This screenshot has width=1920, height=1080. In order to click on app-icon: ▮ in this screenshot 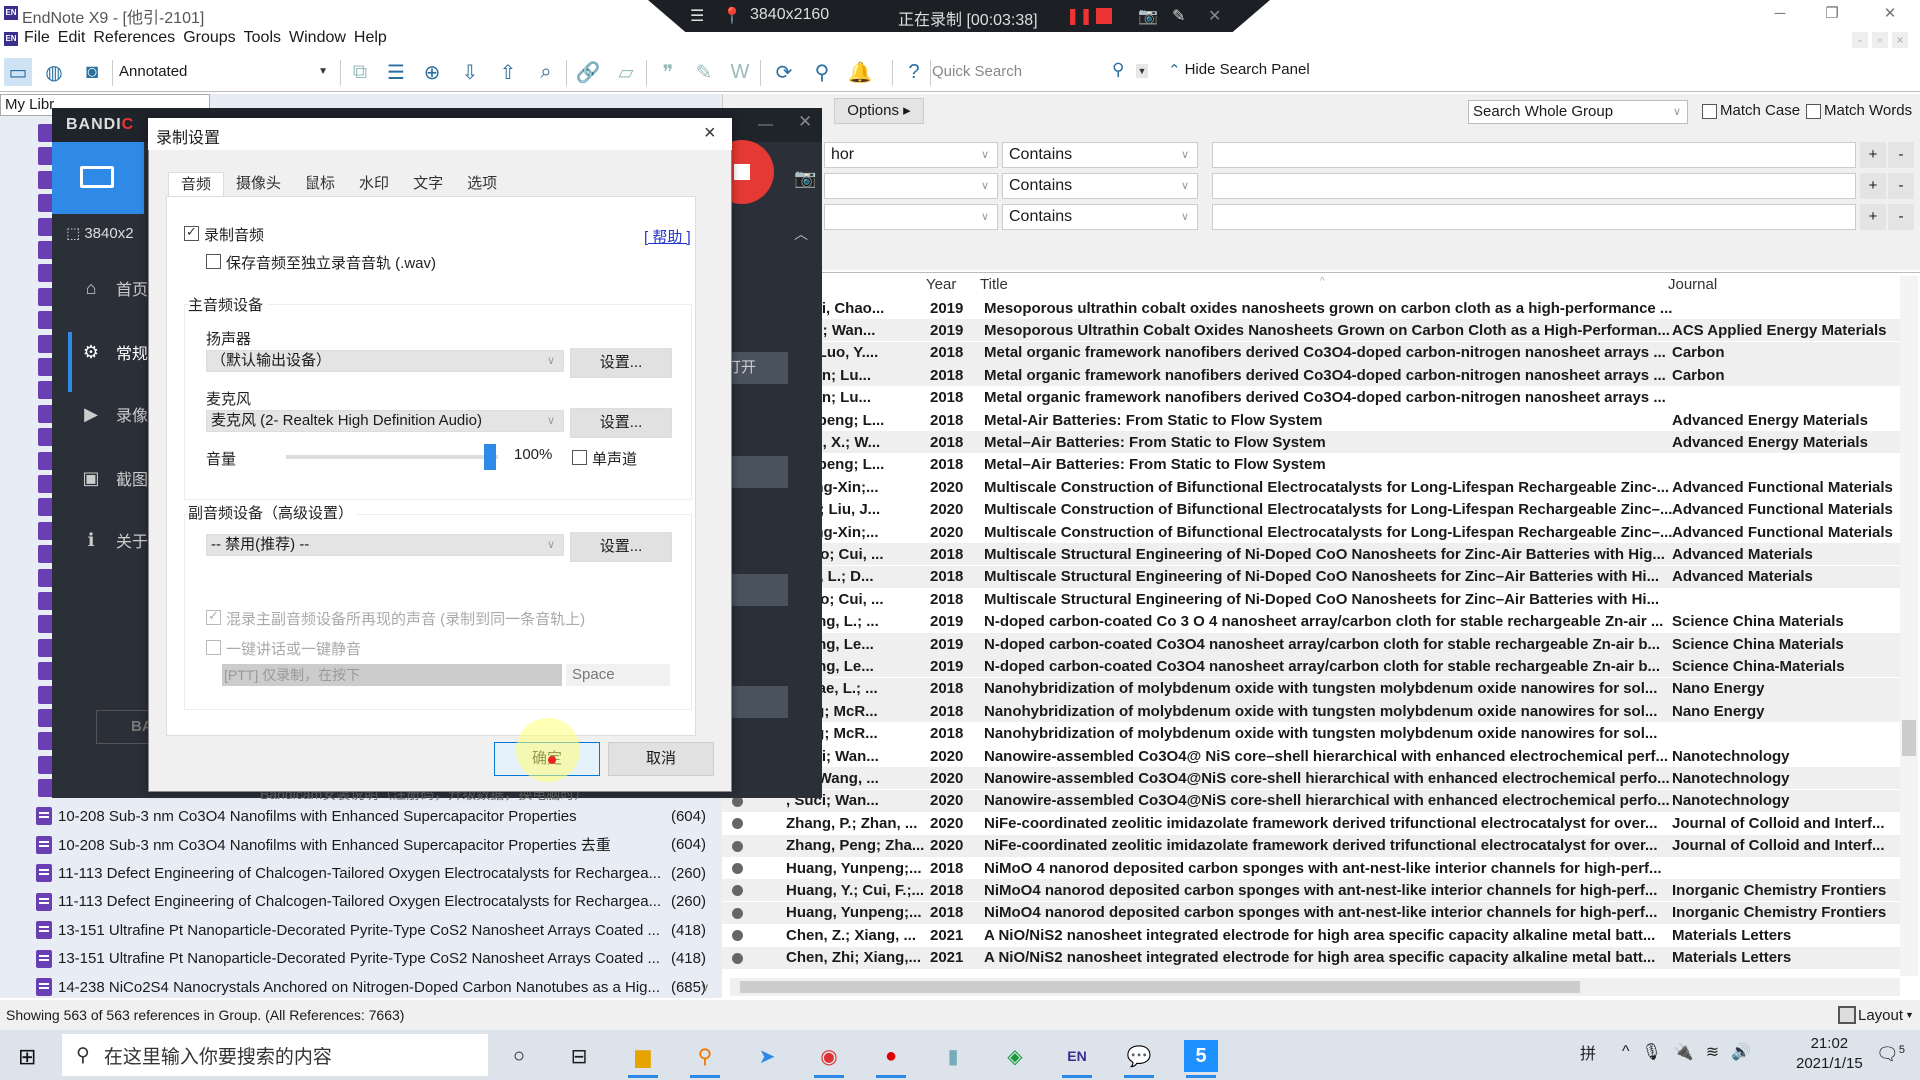, I will do `click(953, 1056)`.